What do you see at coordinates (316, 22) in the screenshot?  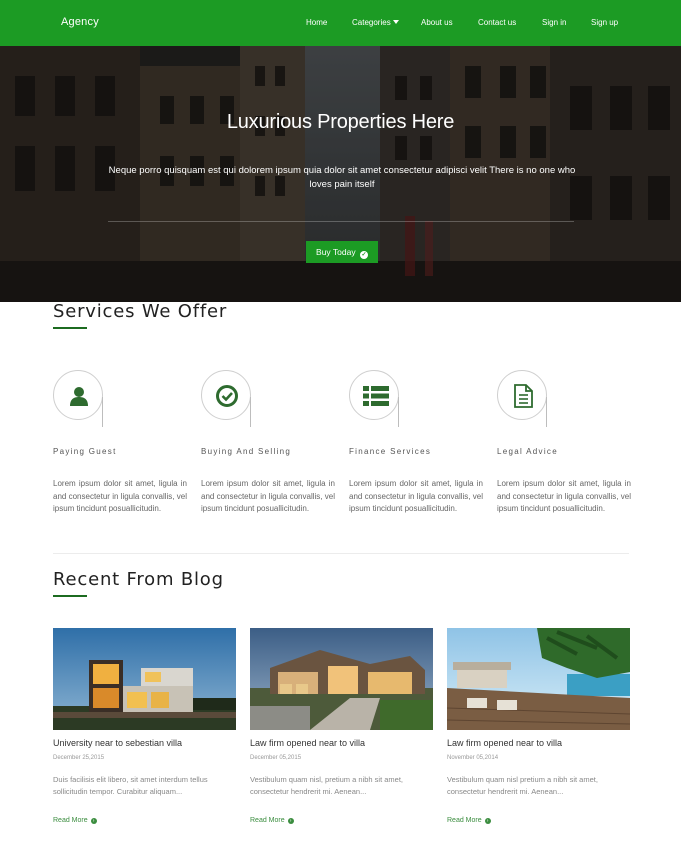 I see `nav-home: Home` at bounding box center [316, 22].